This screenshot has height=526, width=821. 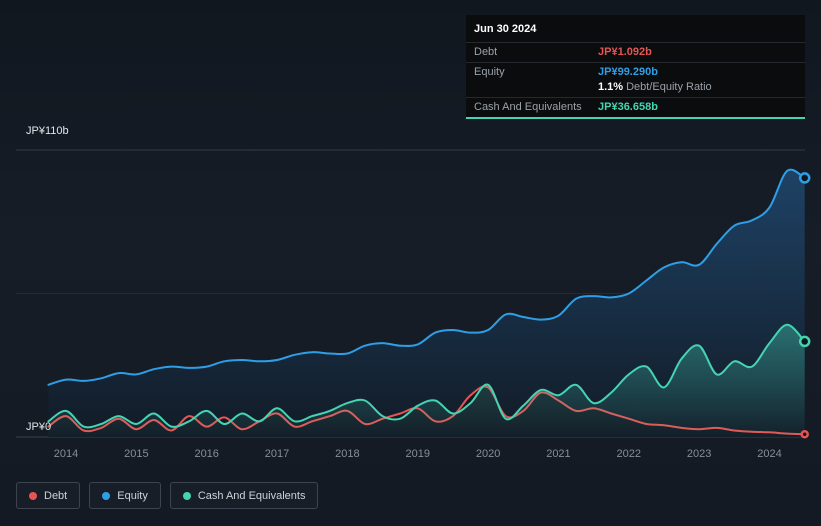 I want to click on legend: Debt Equity Cash And Equivalents, so click(x=167, y=495).